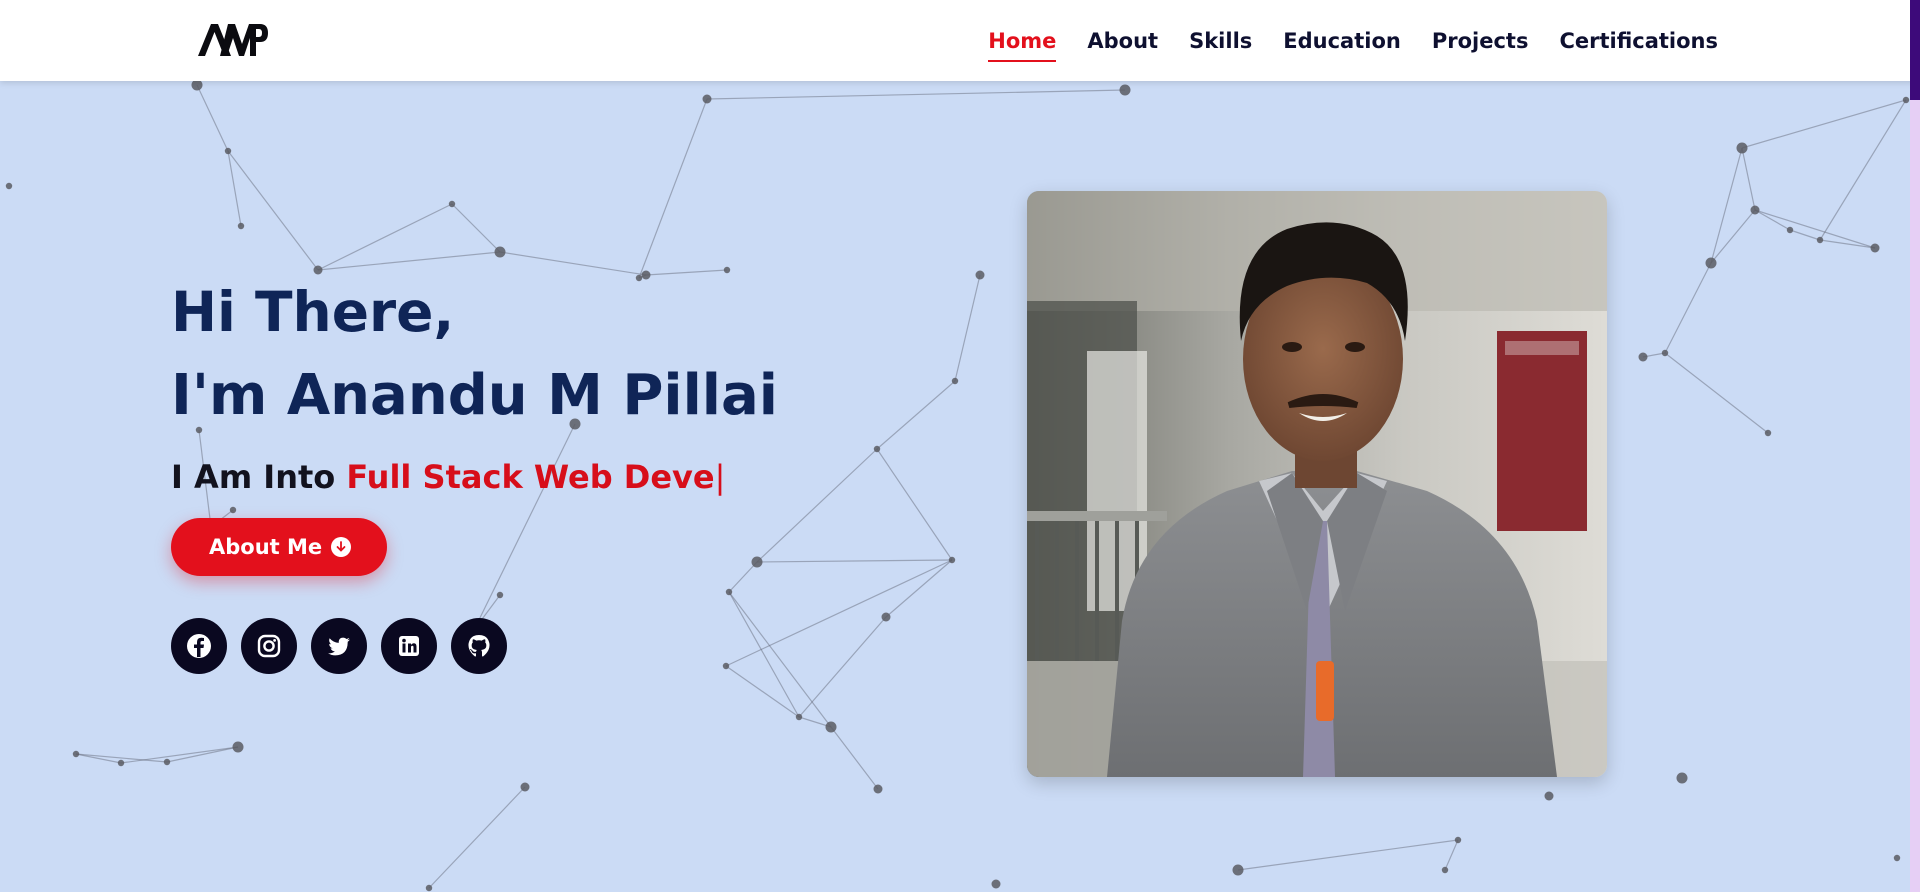  Describe the element at coordinates (1915, 50) in the screenshot. I see `scrollbar-thumb` at that location.